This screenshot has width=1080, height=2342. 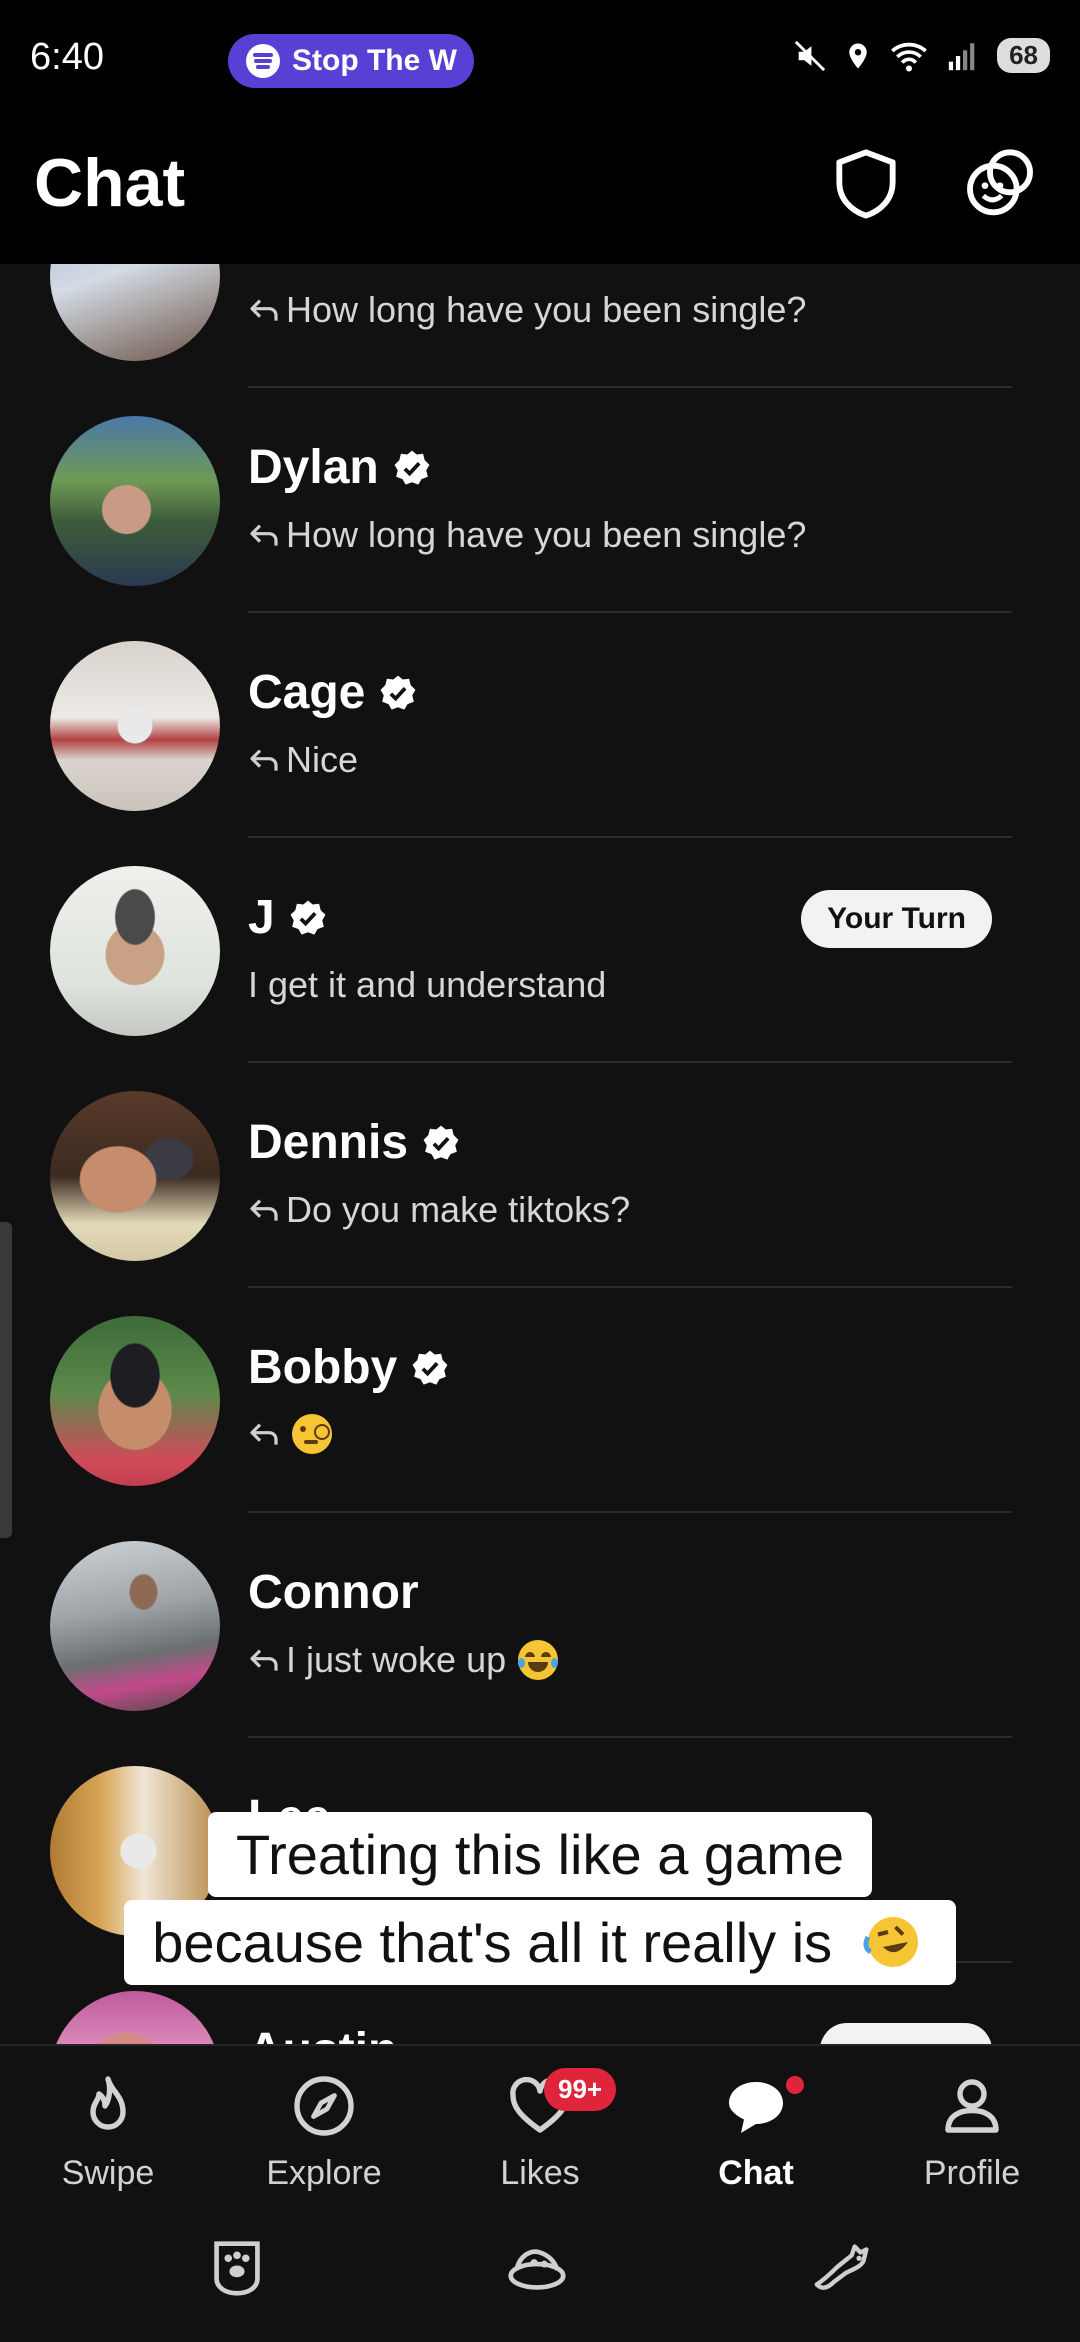 I want to click on conversation-row: How long have you been single?, so click(x=540, y=326).